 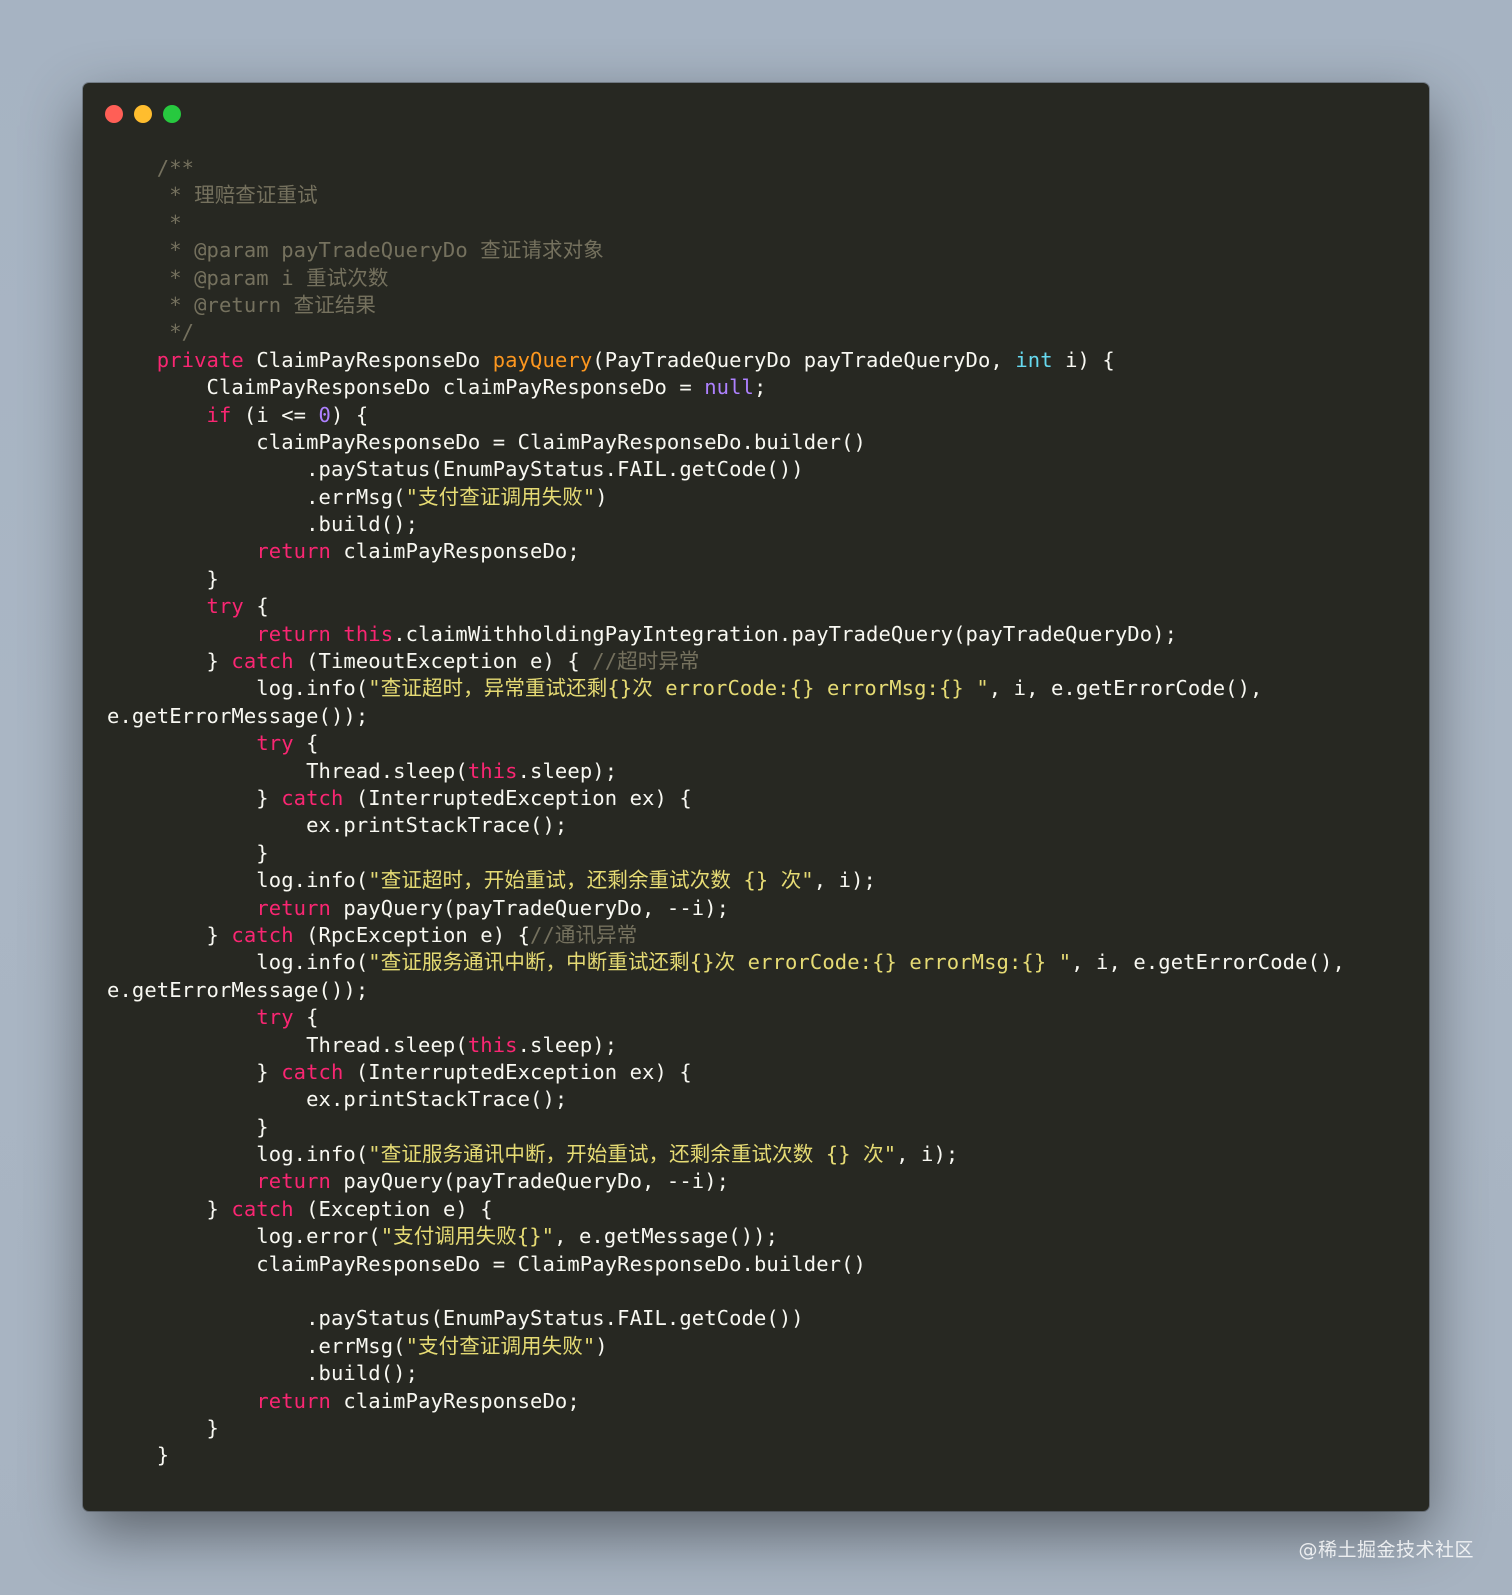 What do you see at coordinates (726, 606) in the screenshot?
I see `code-line: try {` at bounding box center [726, 606].